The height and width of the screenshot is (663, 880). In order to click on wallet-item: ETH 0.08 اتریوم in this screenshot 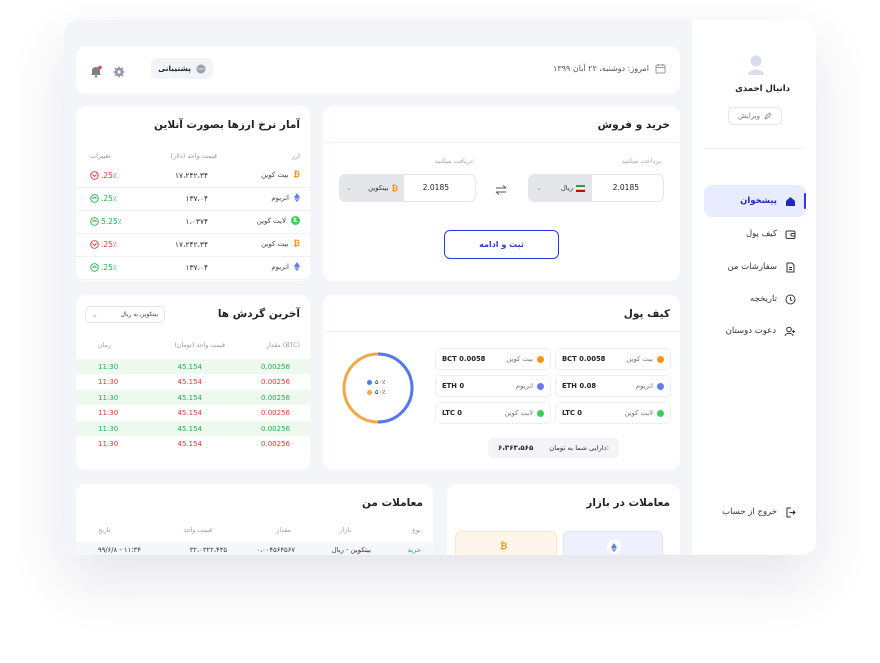, I will do `click(613, 386)`.